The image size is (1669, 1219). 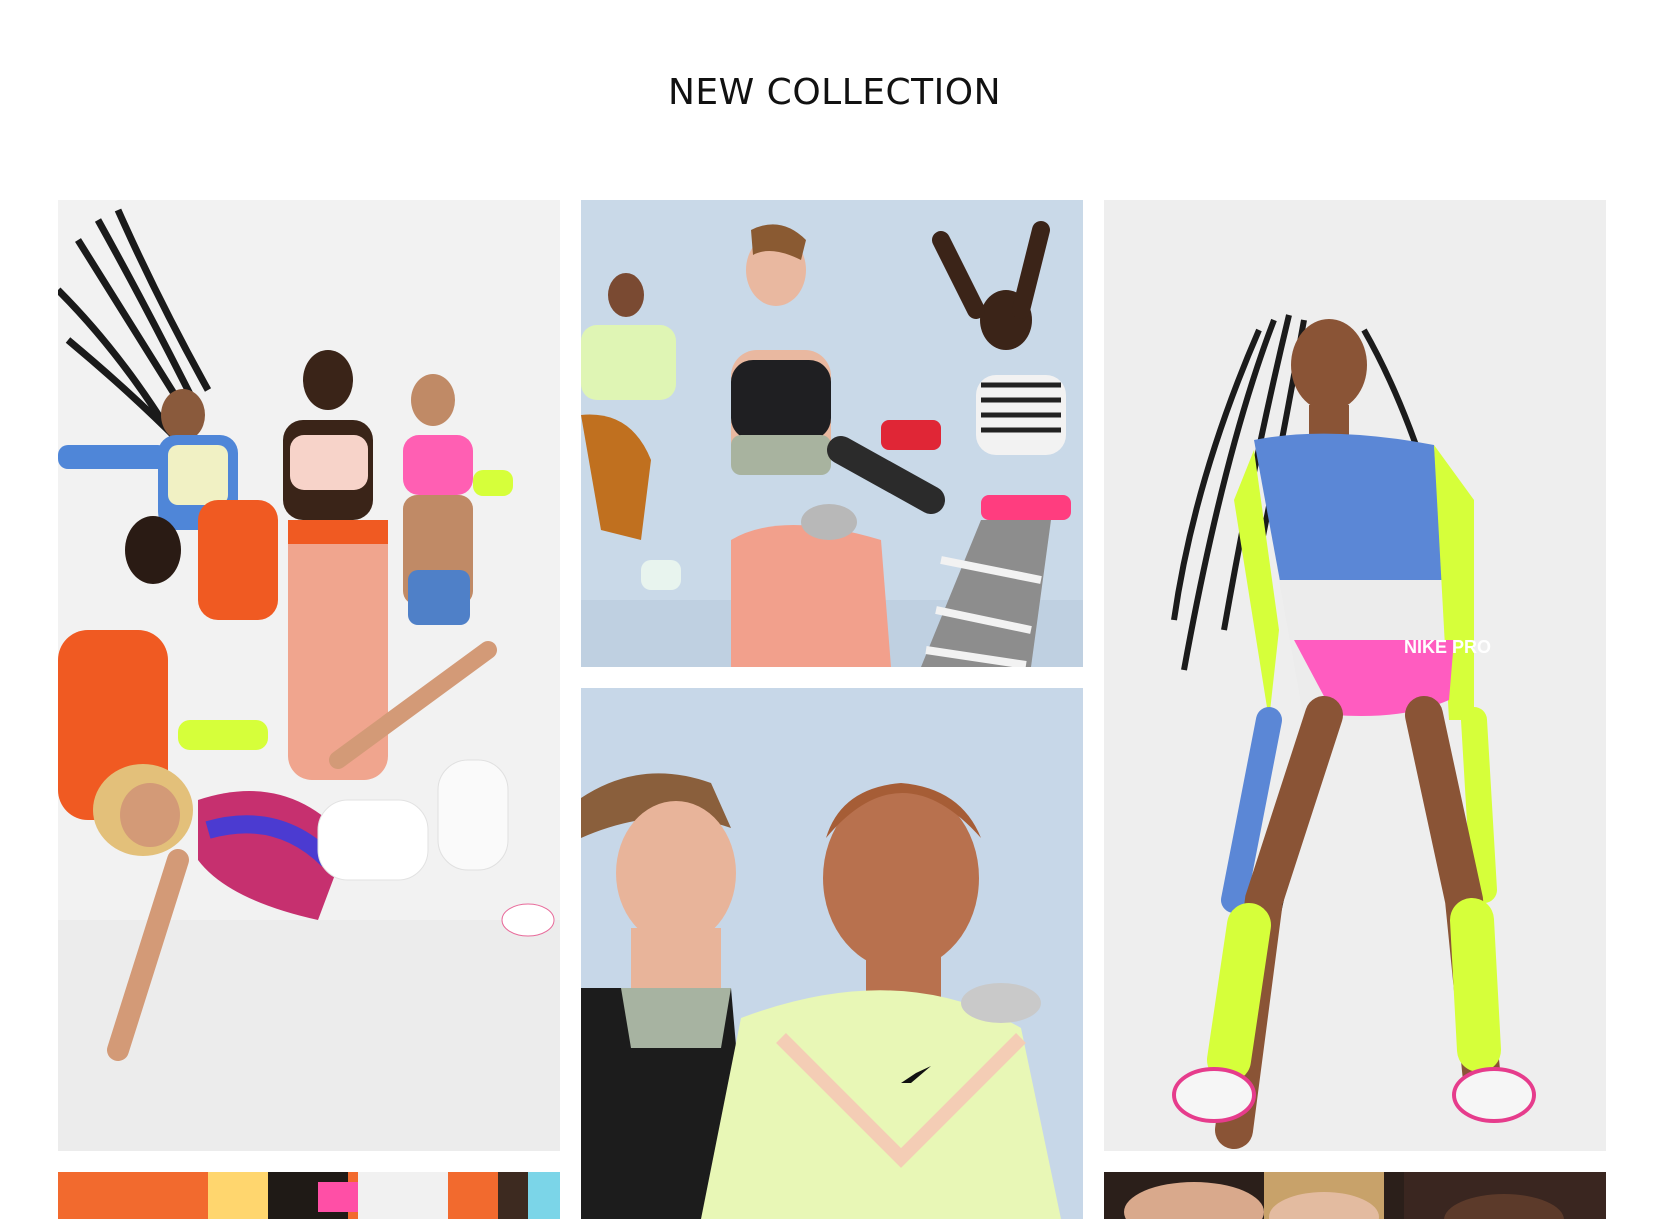 I want to click on collection-photo-portraits-partial, so click(x=1355, y=1195).